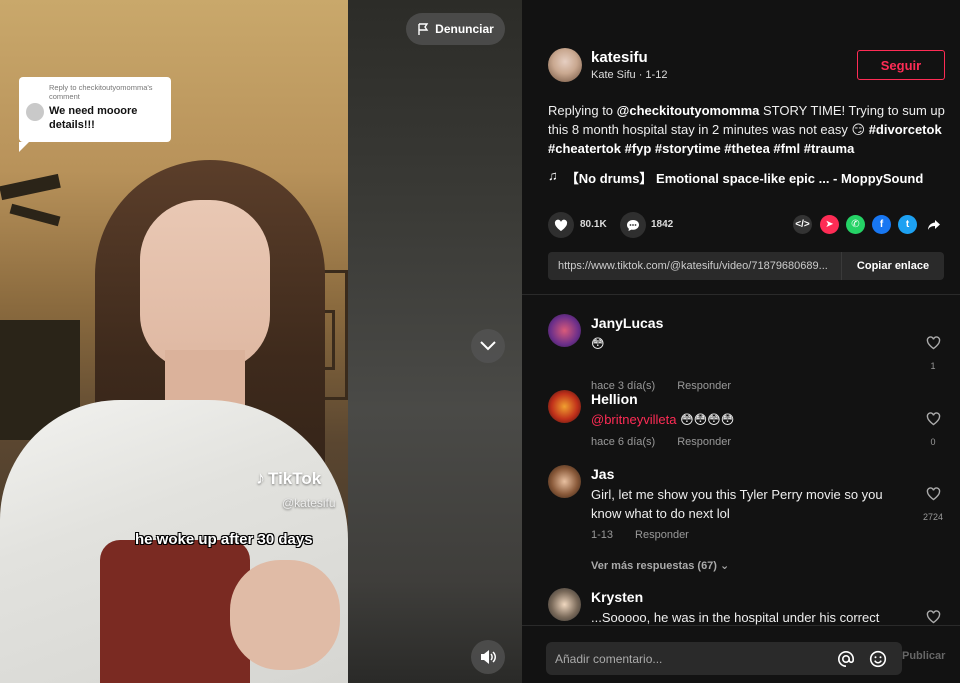 The image size is (960, 683). I want to click on comment-button, so click(633, 225).